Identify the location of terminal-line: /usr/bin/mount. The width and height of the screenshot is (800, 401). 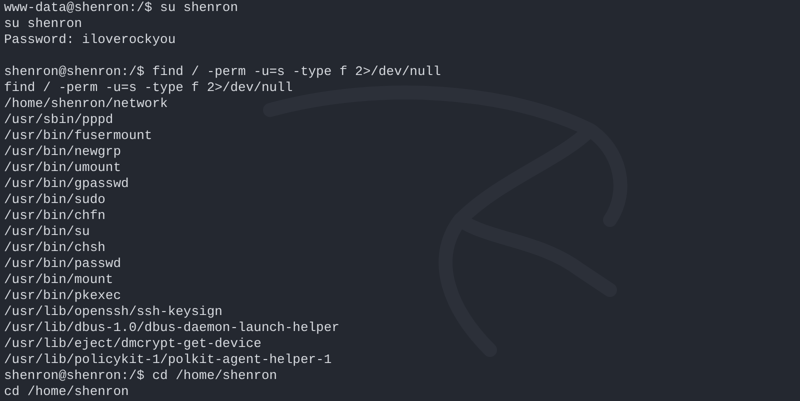
(59, 280).